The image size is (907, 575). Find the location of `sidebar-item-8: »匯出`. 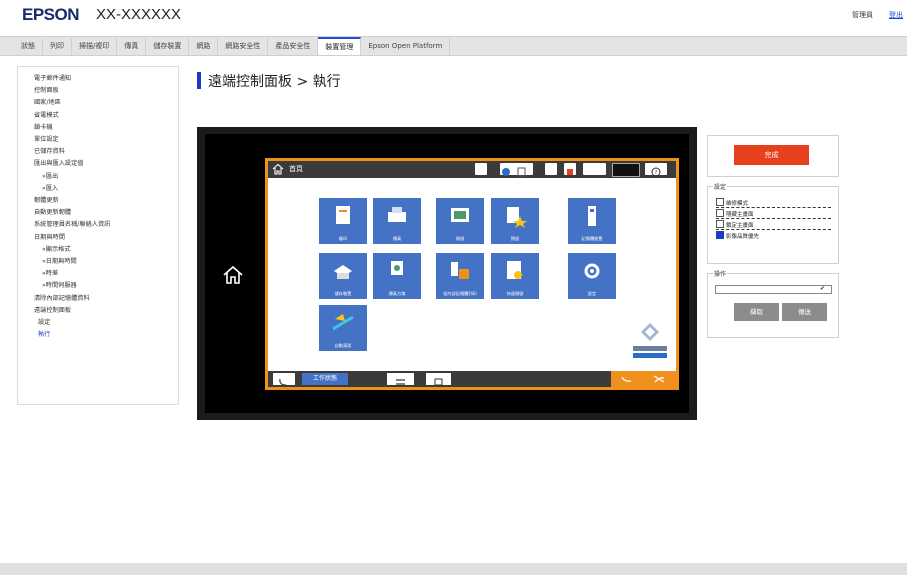

sidebar-item-8: »匯出 is located at coordinates (106, 177).